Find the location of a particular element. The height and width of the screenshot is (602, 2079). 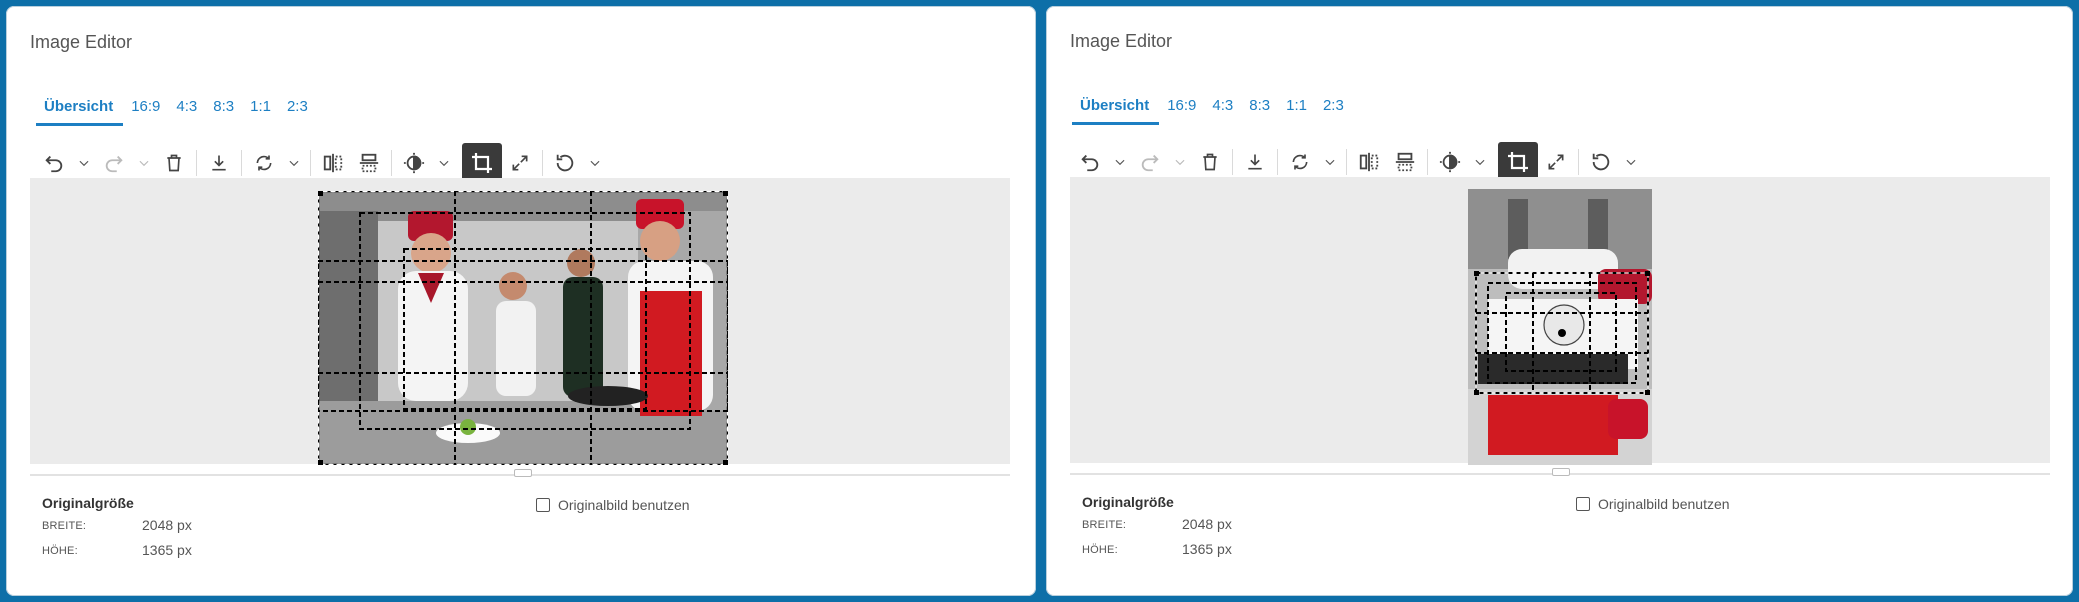

width-value: 2048 px is located at coordinates (167, 525).